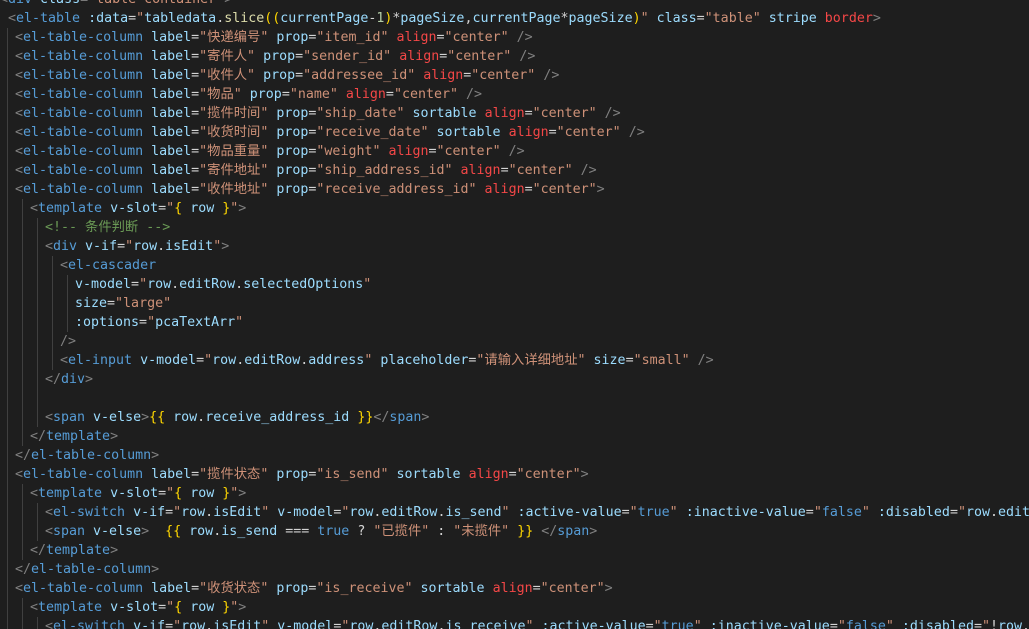 The height and width of the screenshot is (629, 1029). What do you see at coordinates (636, 18) in the screenshot?
I see `code-token: )` at bounding box center [636, 18].